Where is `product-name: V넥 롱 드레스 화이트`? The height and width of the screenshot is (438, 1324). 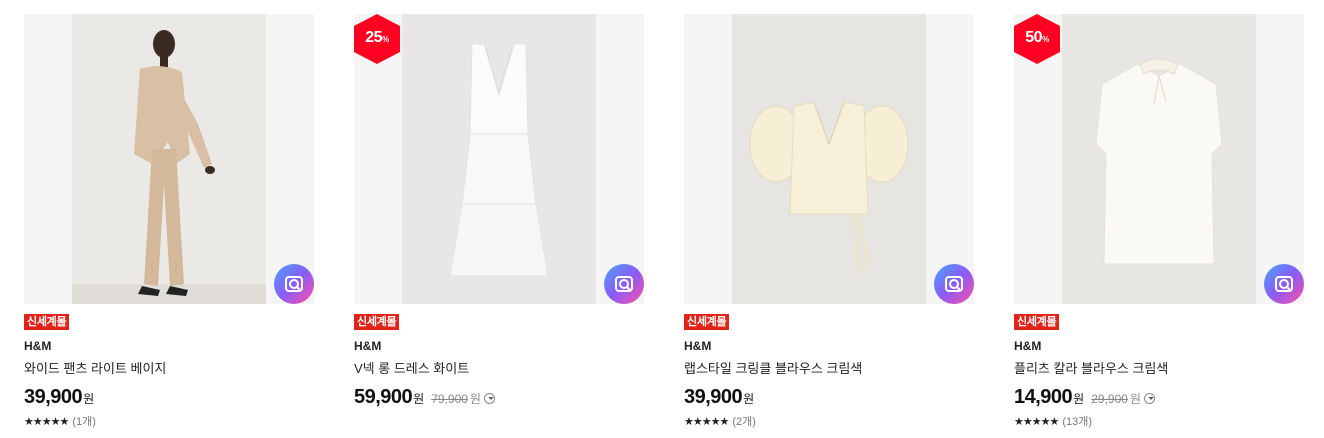
product-name: V넥 롱 드레스 화이트 is located at coordinates (499, 367).